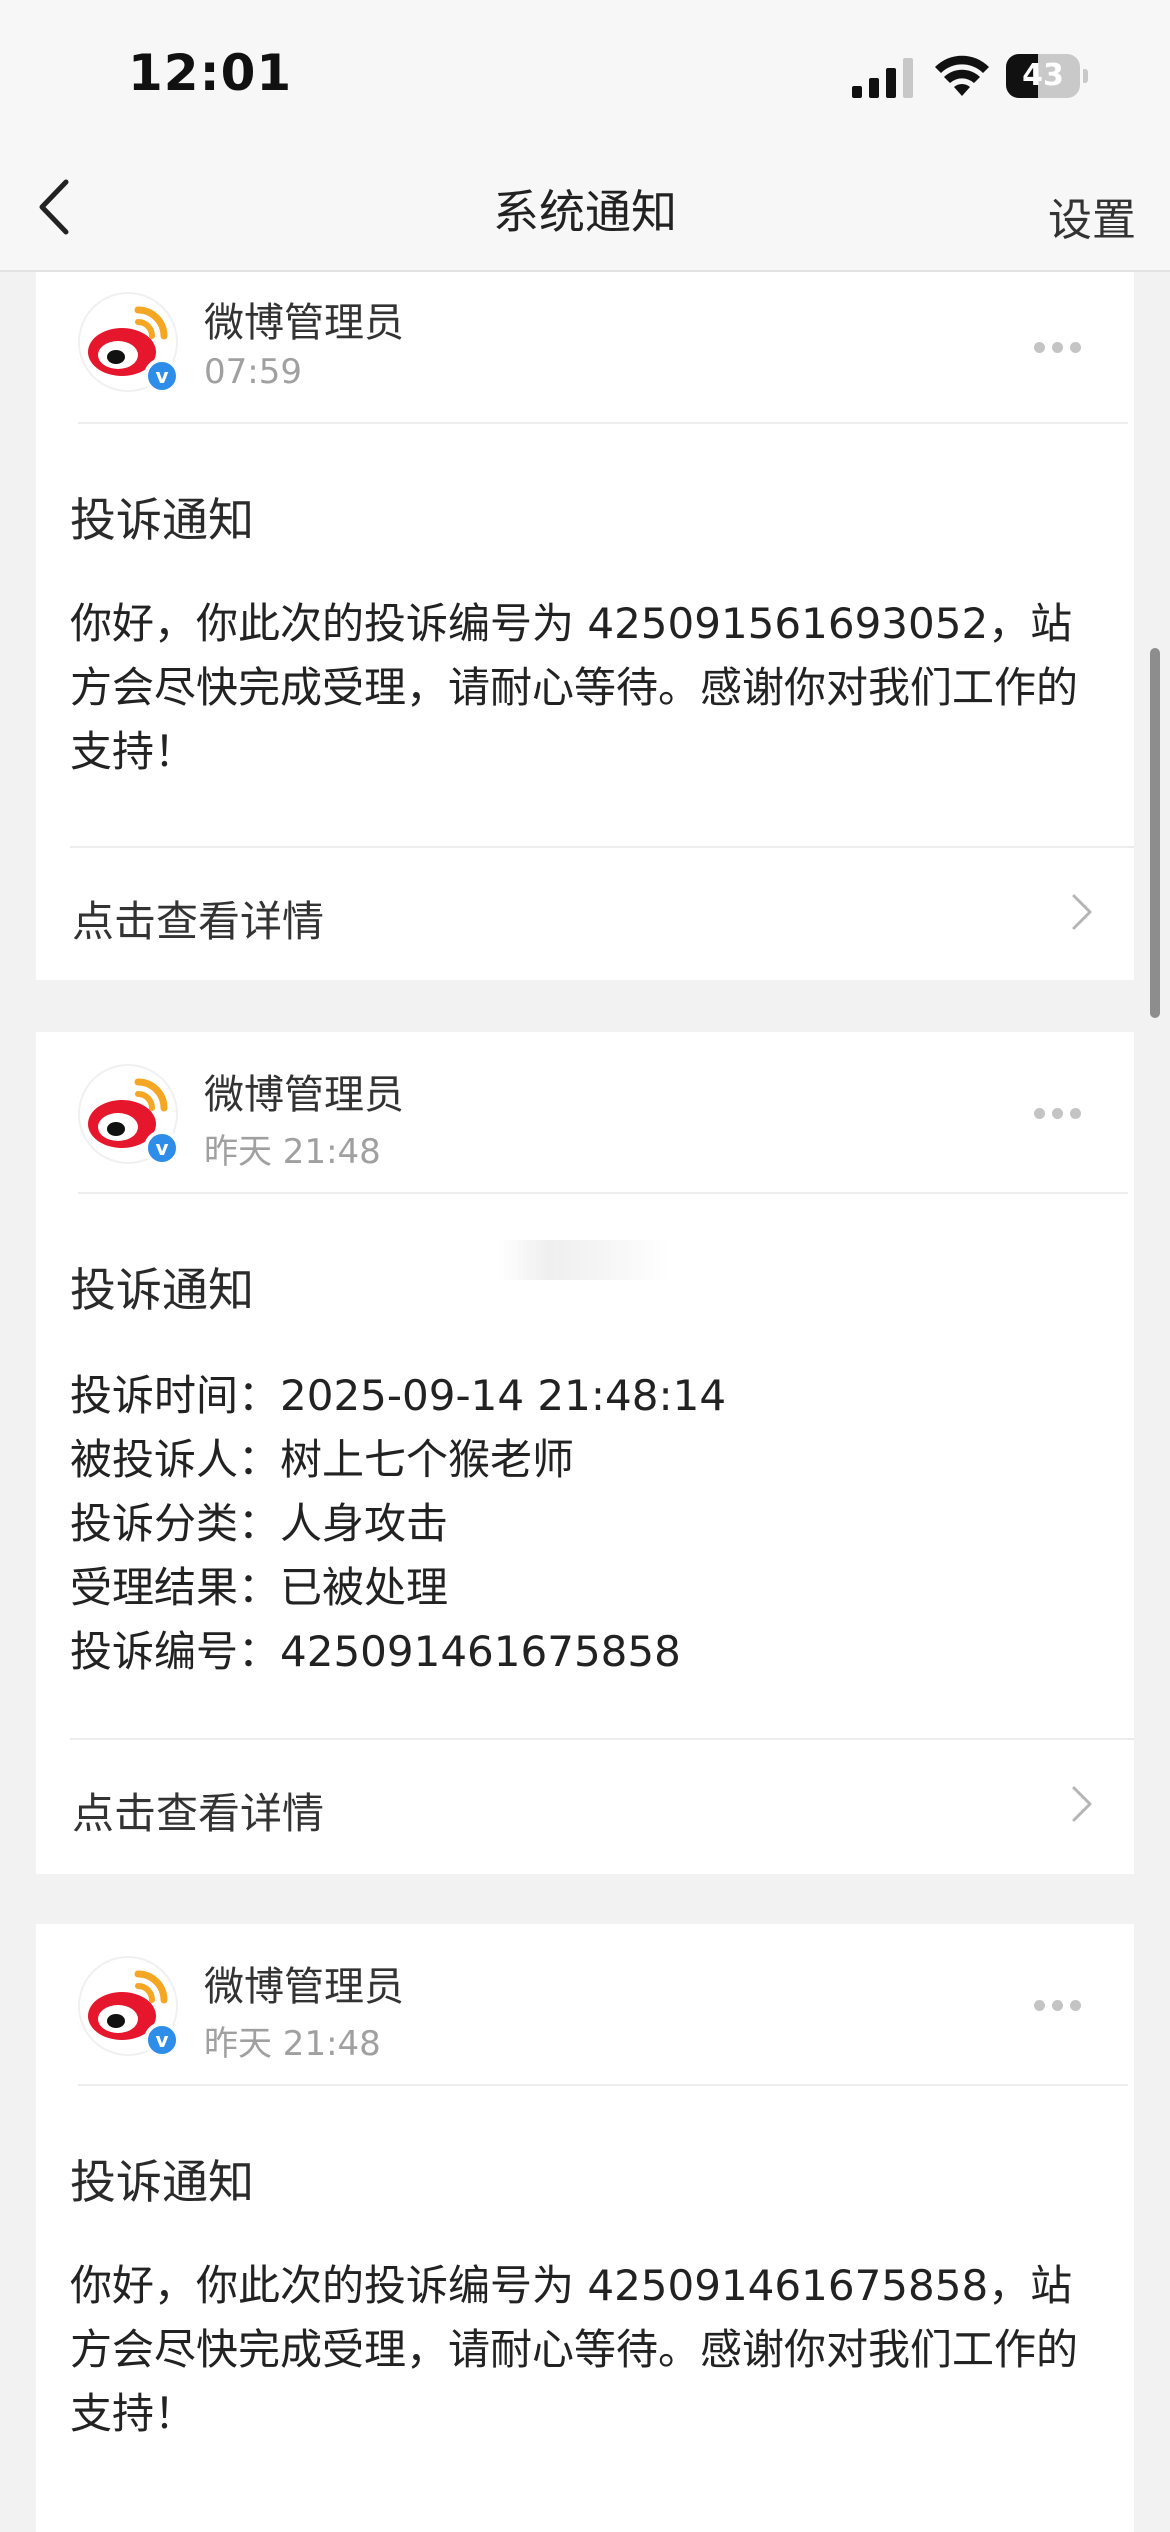 The image size is (1170, 2532). What do you see at coordinates (259, 1587) in the screenshot?
I see `complaint-result: 受理结果：已被处理` at bounding box center [259, 1587].